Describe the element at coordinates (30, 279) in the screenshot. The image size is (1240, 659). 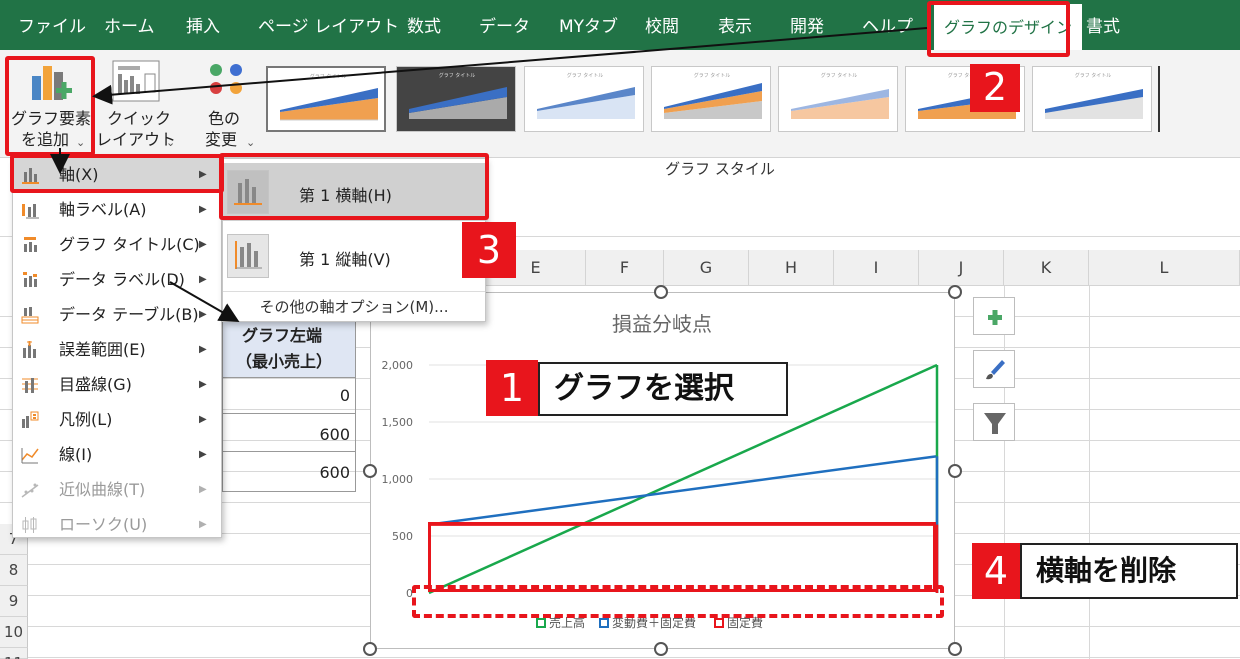
I see `data-labels-icon` at that location.